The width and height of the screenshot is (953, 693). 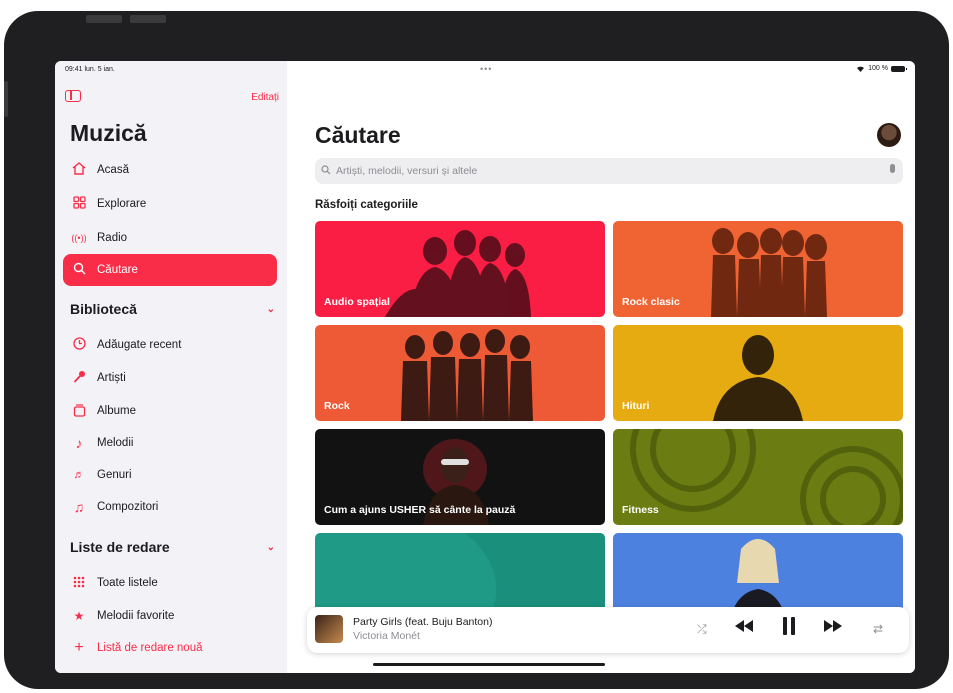 I want to click on sidebar-item-label: Artiști, so click(x=111, y=378).